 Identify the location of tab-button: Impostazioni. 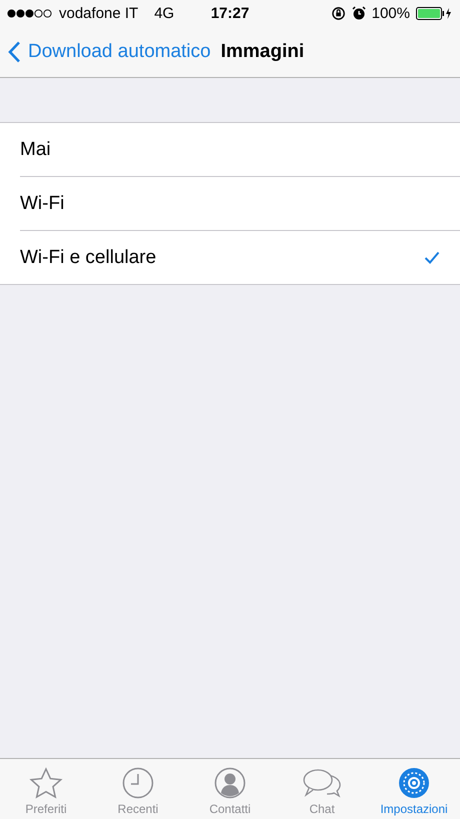
(414, 789).